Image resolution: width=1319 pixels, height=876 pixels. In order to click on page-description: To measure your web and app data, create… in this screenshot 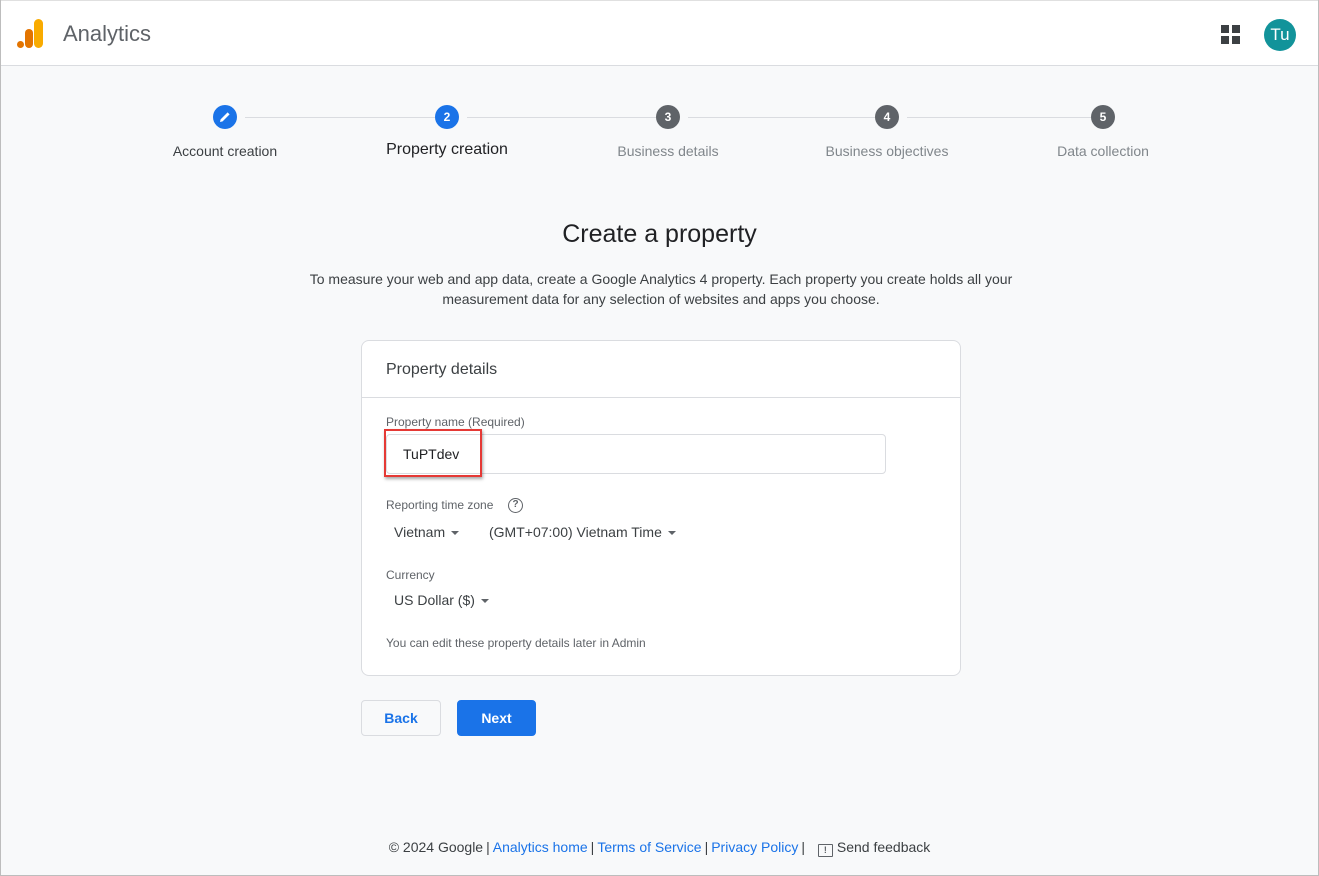, I will do `click(661, 289)`.